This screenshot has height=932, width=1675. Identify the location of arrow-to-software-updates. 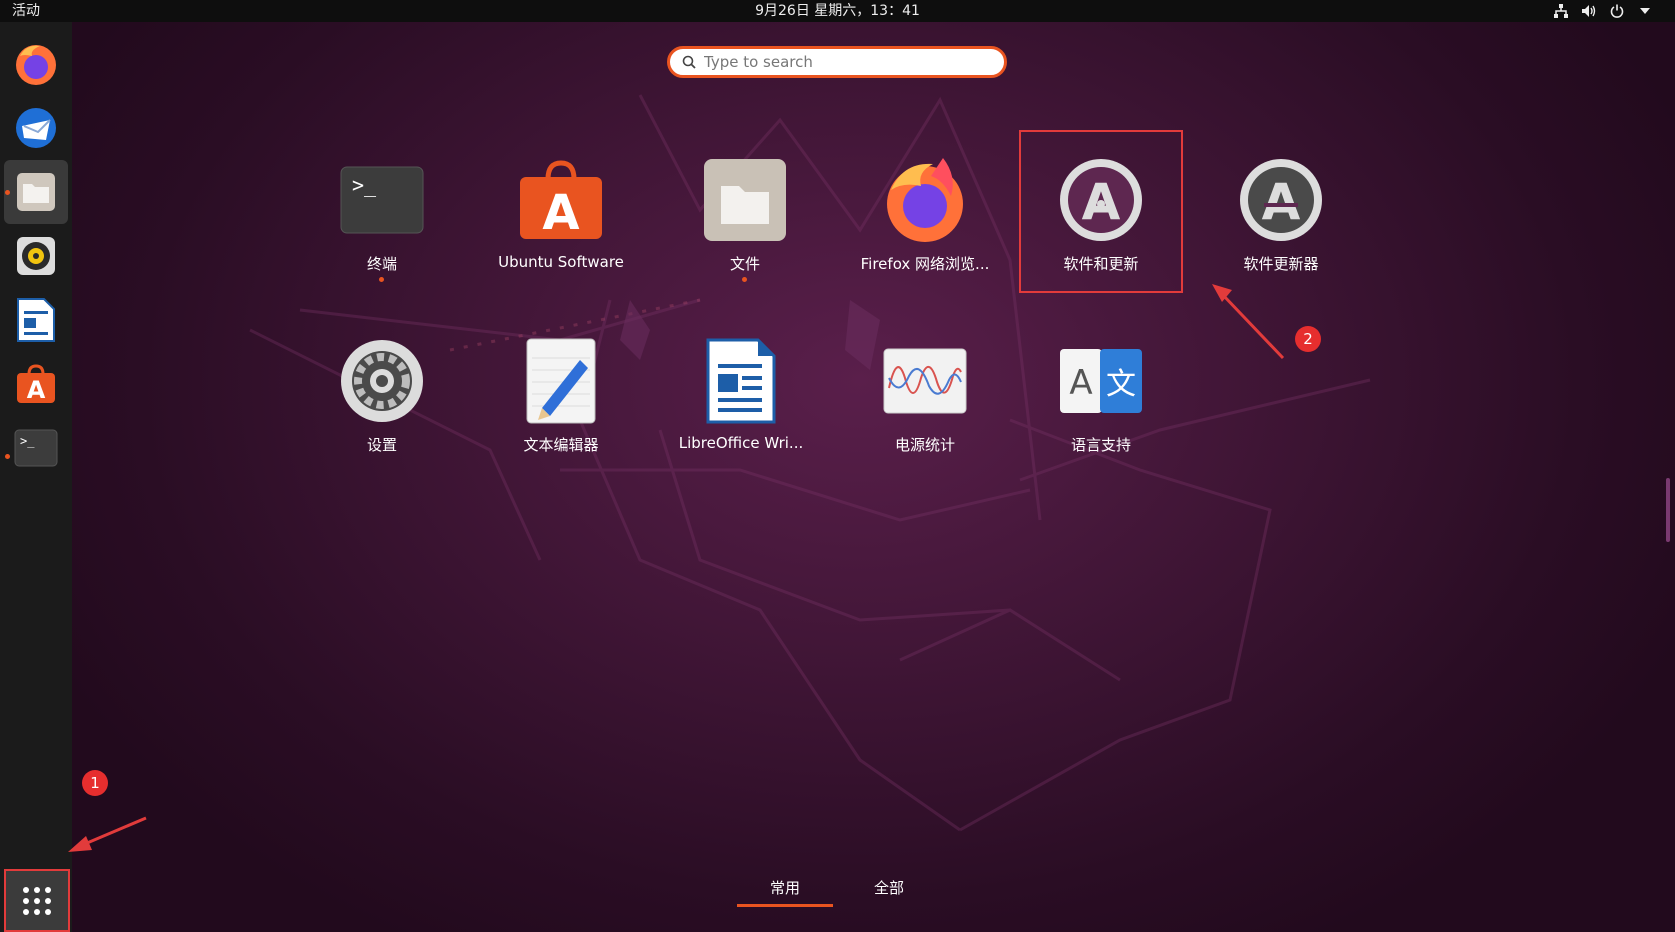
(1248, 322).